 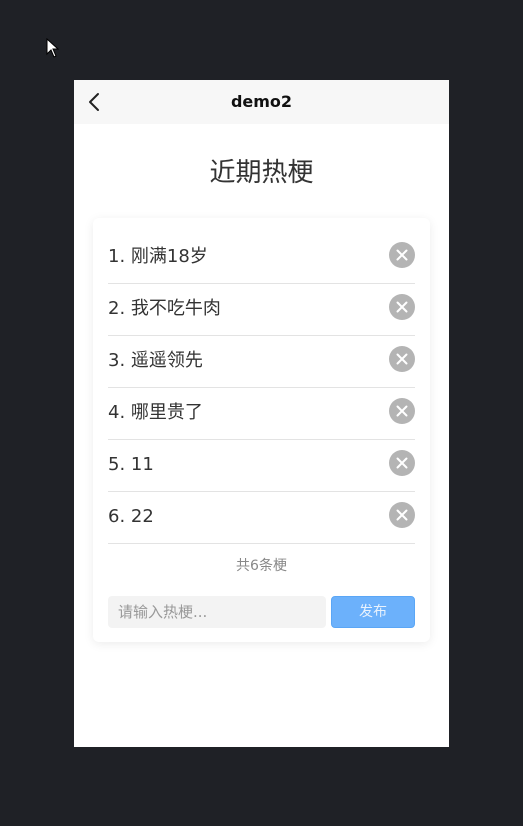 I want to click on chevron-left-icon, so click(x=94, y=102).